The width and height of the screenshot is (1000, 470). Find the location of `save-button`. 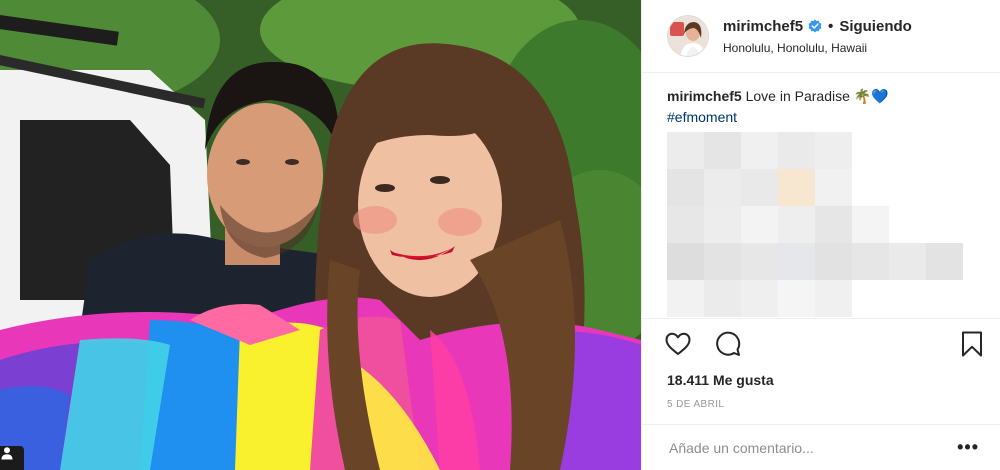

save-button is located at coordinates (972, 344).